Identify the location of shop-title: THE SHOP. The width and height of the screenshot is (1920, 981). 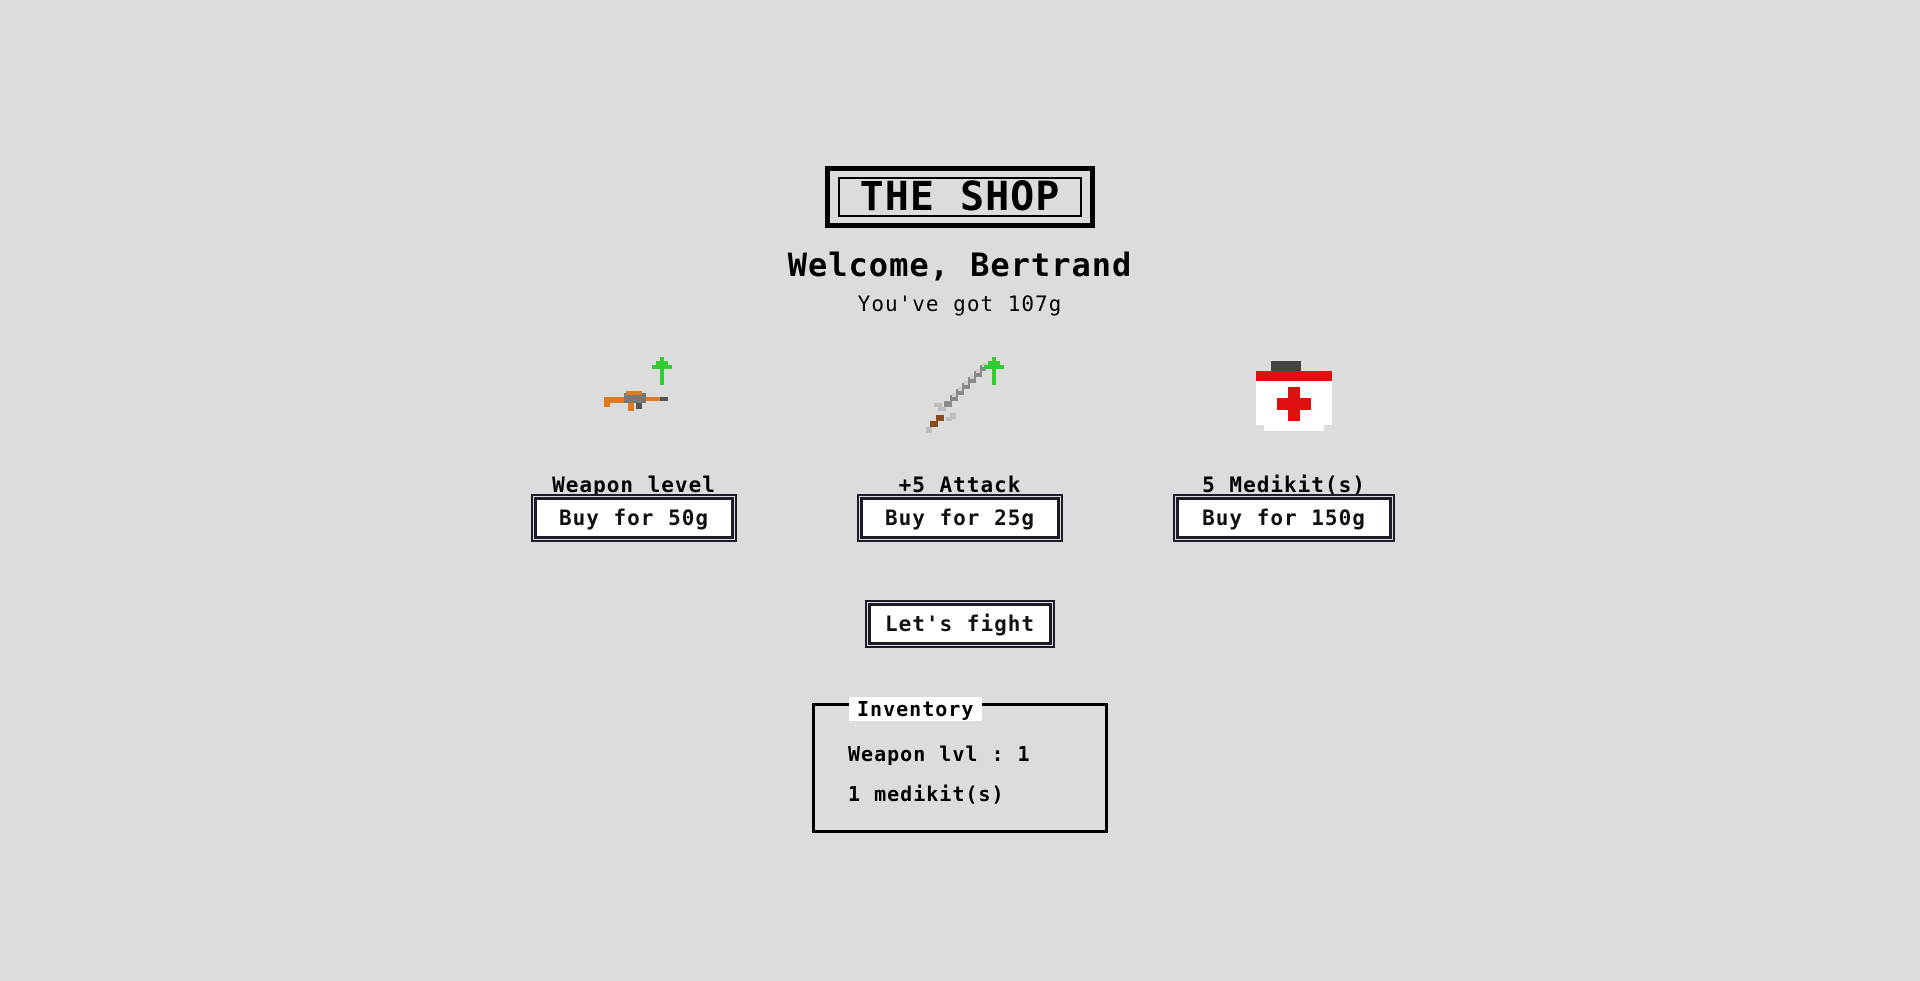
(960, 197).